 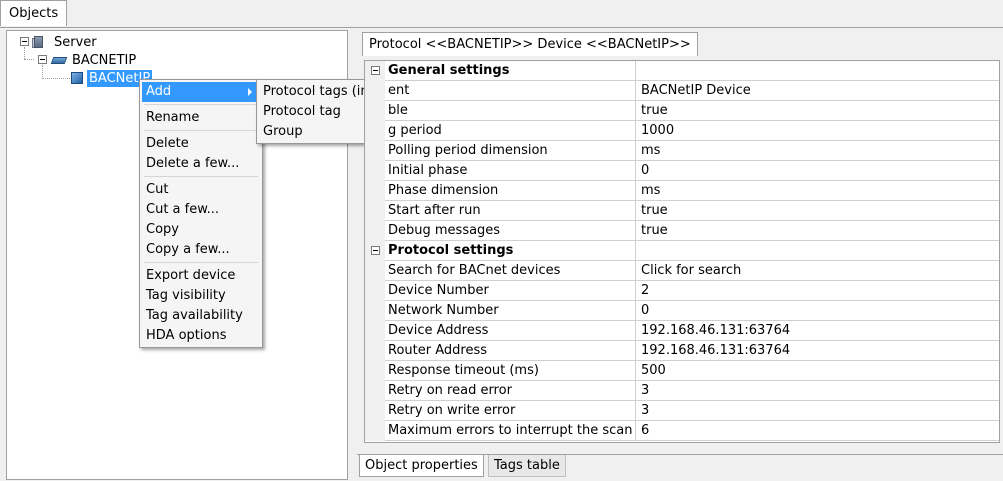 What do you see at coordinates (75, 42) in the screenshot?
I see `tree-node-server: Server` at bounding box center [75, 42].